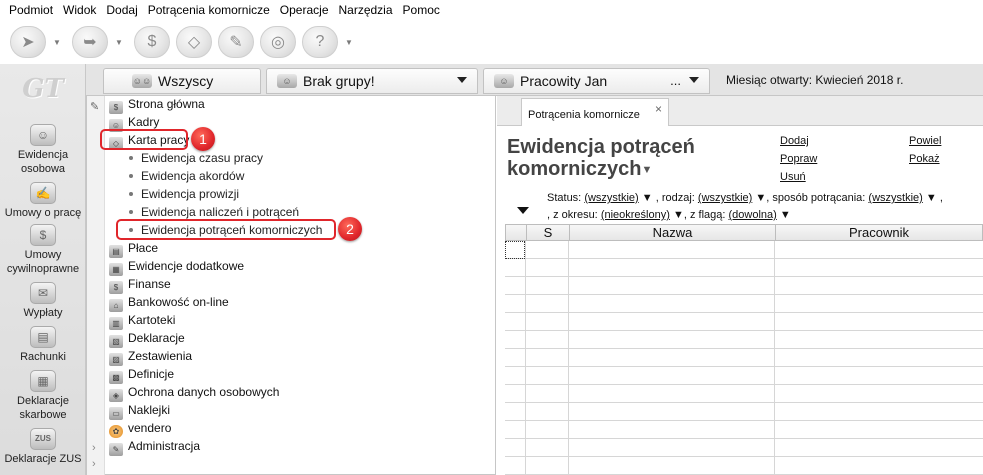  What do you see at coordinates (673, 233) in the screenshot?
I see `column-header-nazwa: Nazwa` at bounding box center [673, 233].